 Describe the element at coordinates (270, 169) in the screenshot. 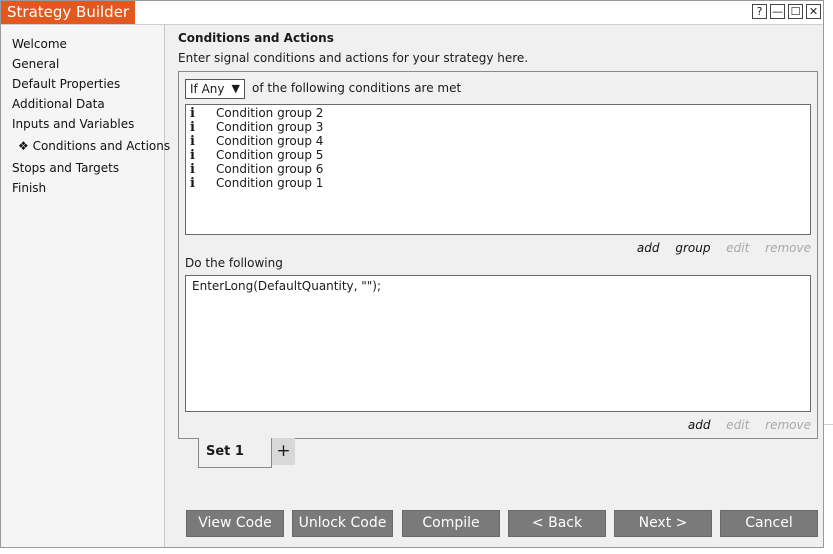

I see `condition-label: Condition group 6` at that location.